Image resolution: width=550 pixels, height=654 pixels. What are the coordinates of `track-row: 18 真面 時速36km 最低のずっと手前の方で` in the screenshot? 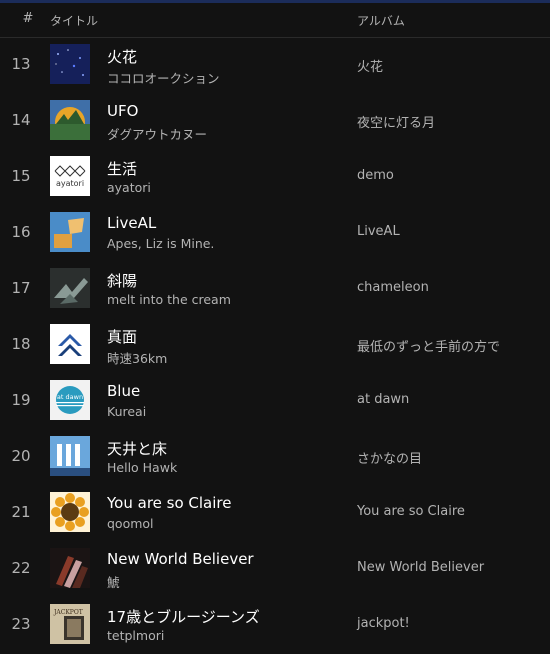 It's located at (275, 346).